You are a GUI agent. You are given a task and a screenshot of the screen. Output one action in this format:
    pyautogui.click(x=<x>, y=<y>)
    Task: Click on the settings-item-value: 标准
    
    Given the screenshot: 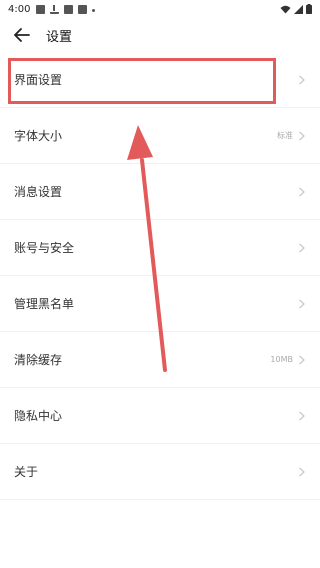 What is the action you would take?
    pyautogui.click(x=285, y=135)
    